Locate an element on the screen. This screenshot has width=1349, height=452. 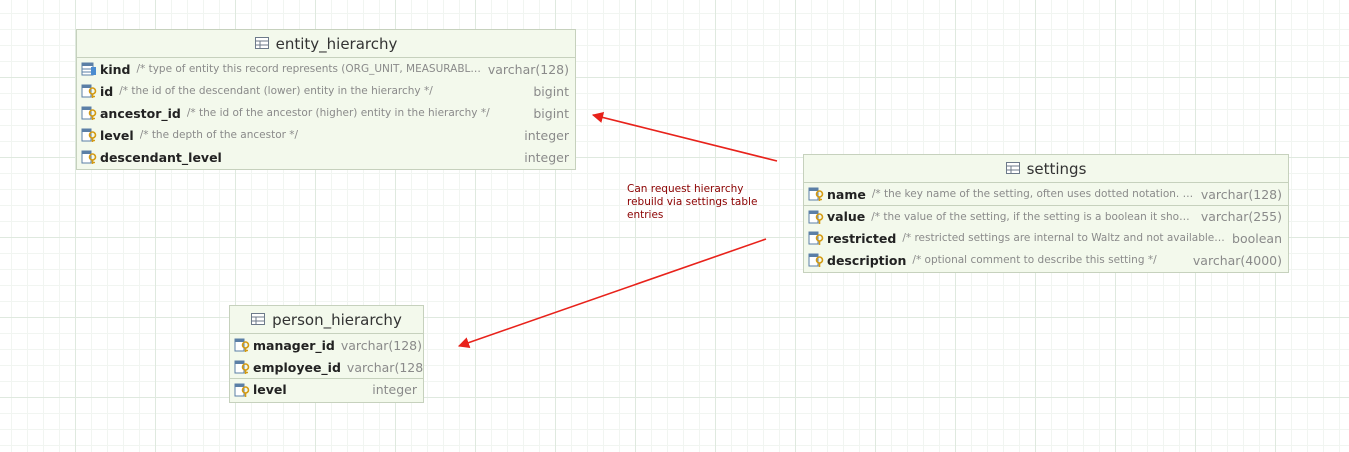
column-type: varchar(4000) is located at coordinates (1237, 260).